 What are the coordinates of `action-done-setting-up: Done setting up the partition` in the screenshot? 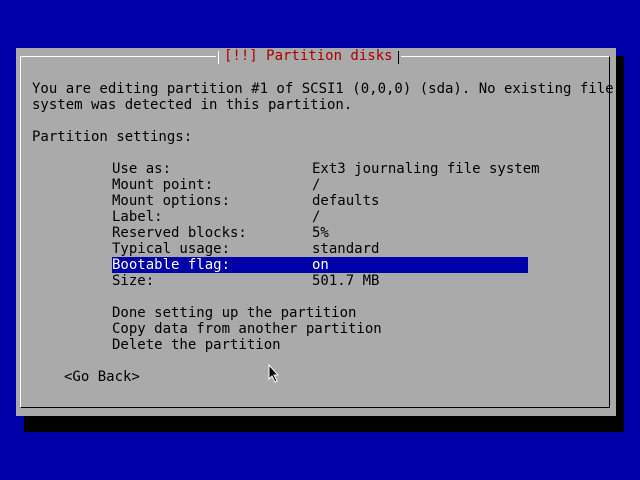 It's located at (234, 313).